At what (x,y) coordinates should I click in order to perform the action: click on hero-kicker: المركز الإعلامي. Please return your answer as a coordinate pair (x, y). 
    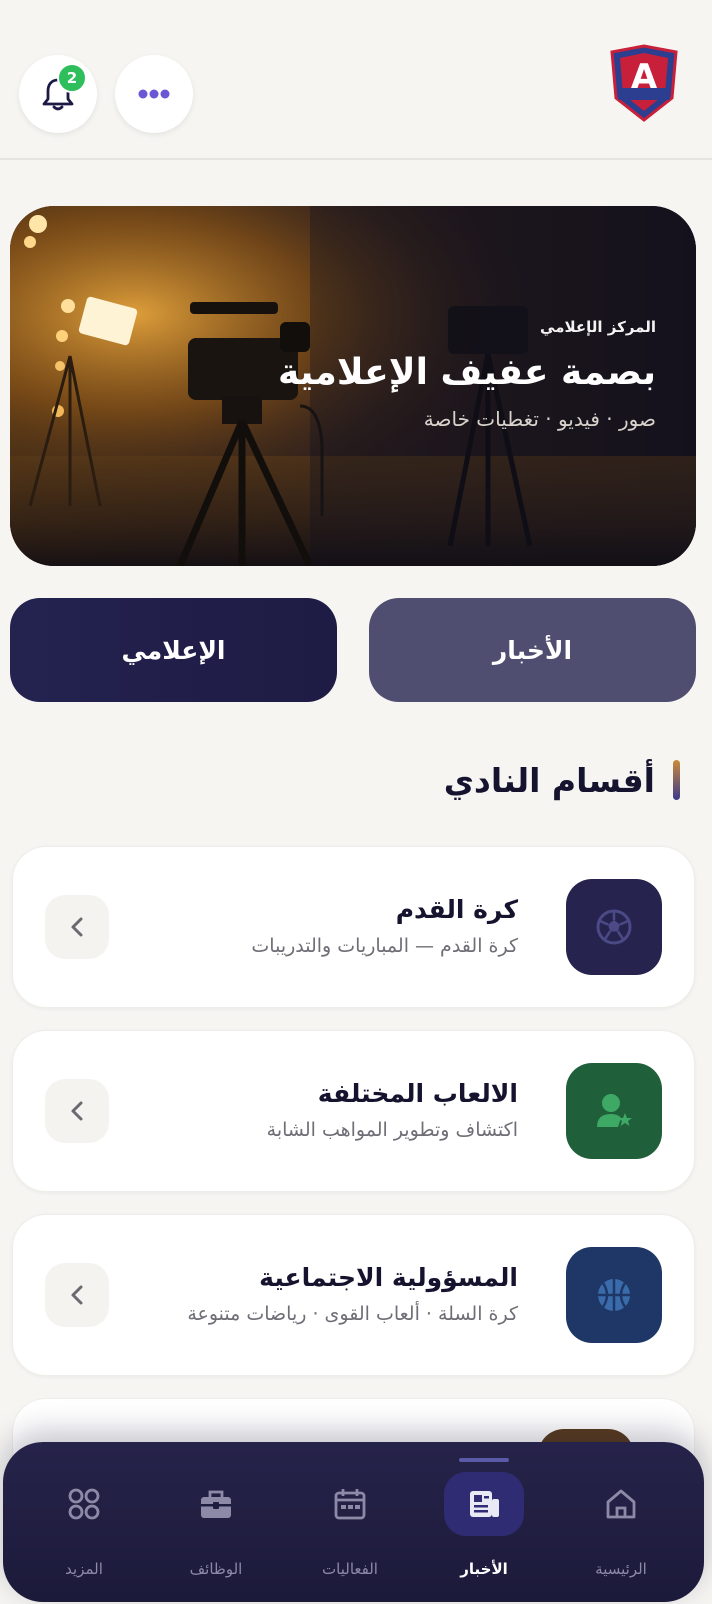
    Looking at the image, I should click on (598, 327).